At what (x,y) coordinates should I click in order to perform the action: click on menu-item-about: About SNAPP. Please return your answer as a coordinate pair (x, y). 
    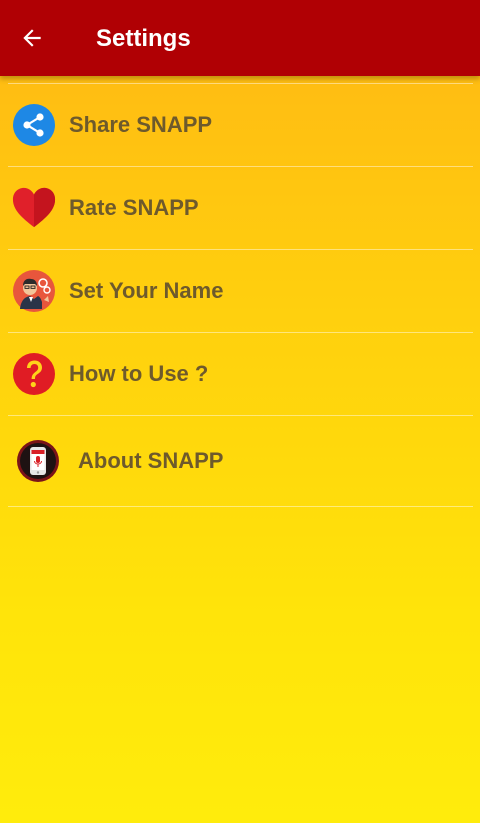
    Looking at the image, I should click on (240, 461).